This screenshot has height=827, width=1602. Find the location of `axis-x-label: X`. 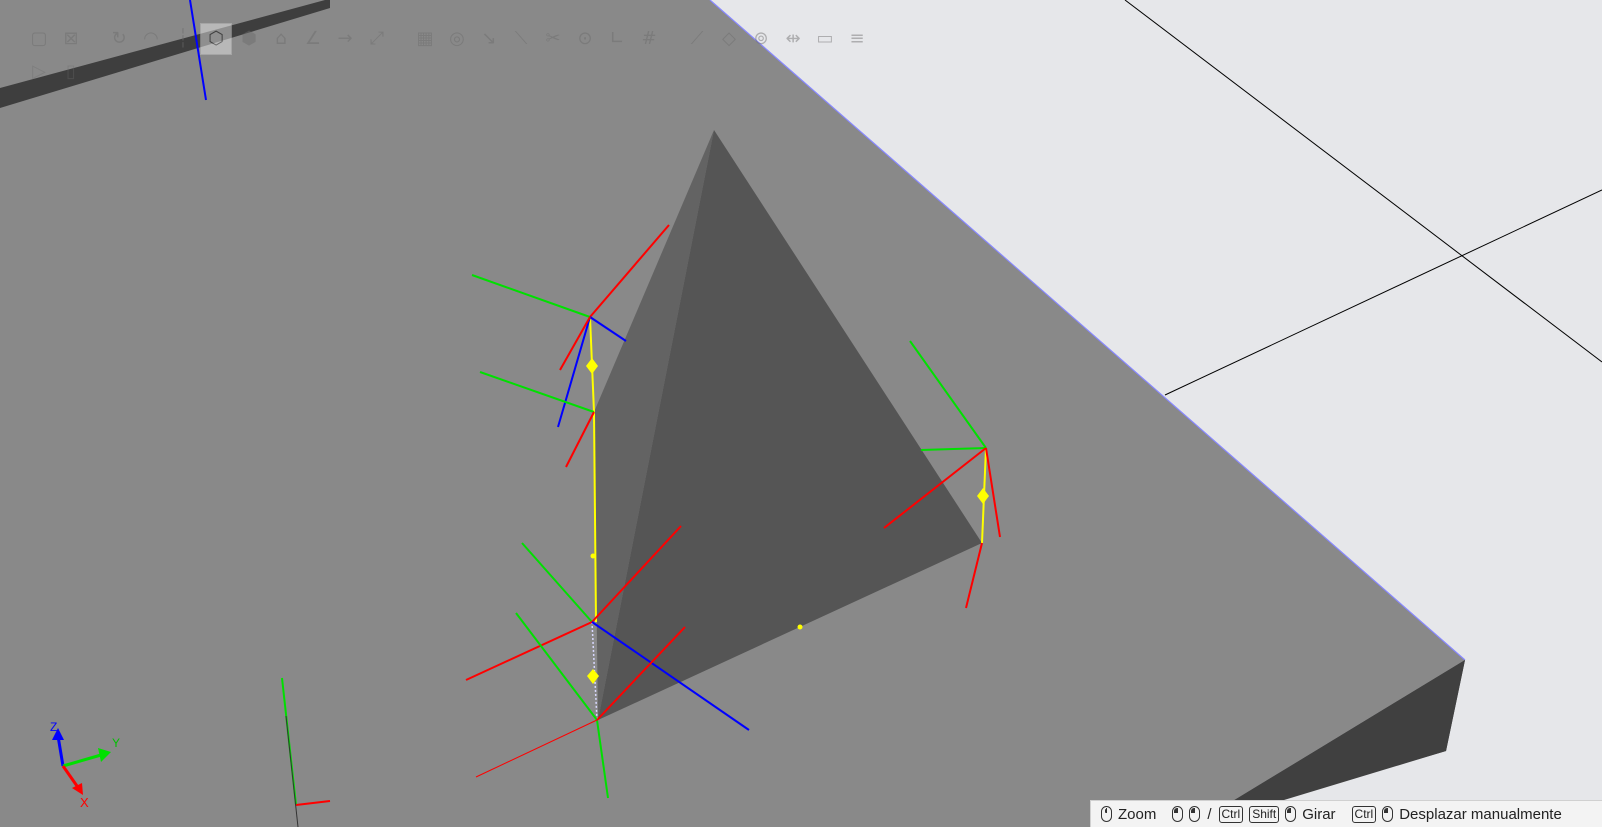

axis-x-label: X is located at coordinates (84, 802).